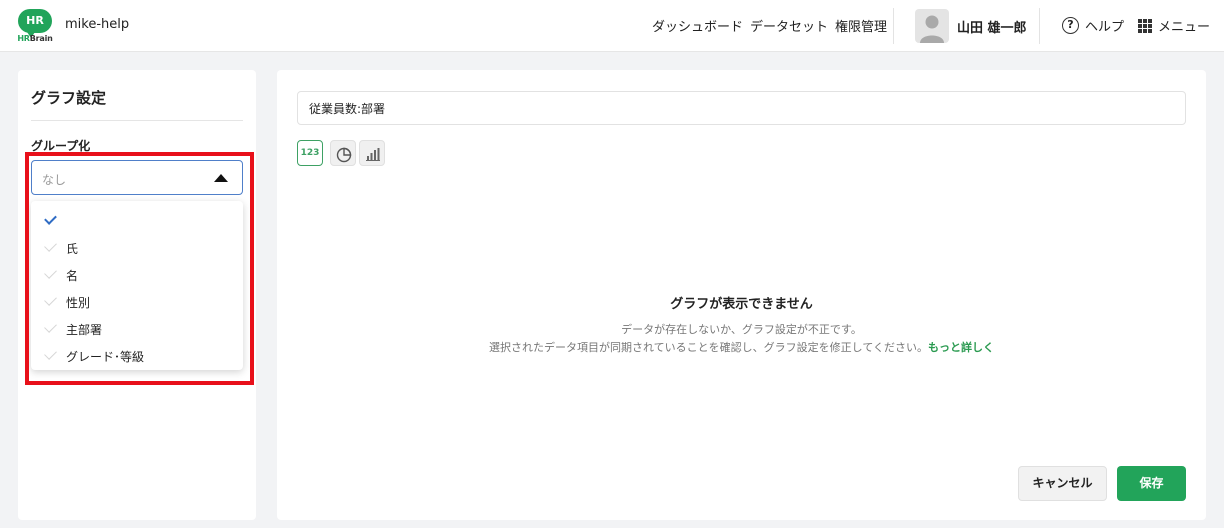 This screenshot has height=528, width=1224. What do you see at coordinates (97, 24) in the screenshot?
I see `app-name: mike-help` at bounding box center [97, 24].